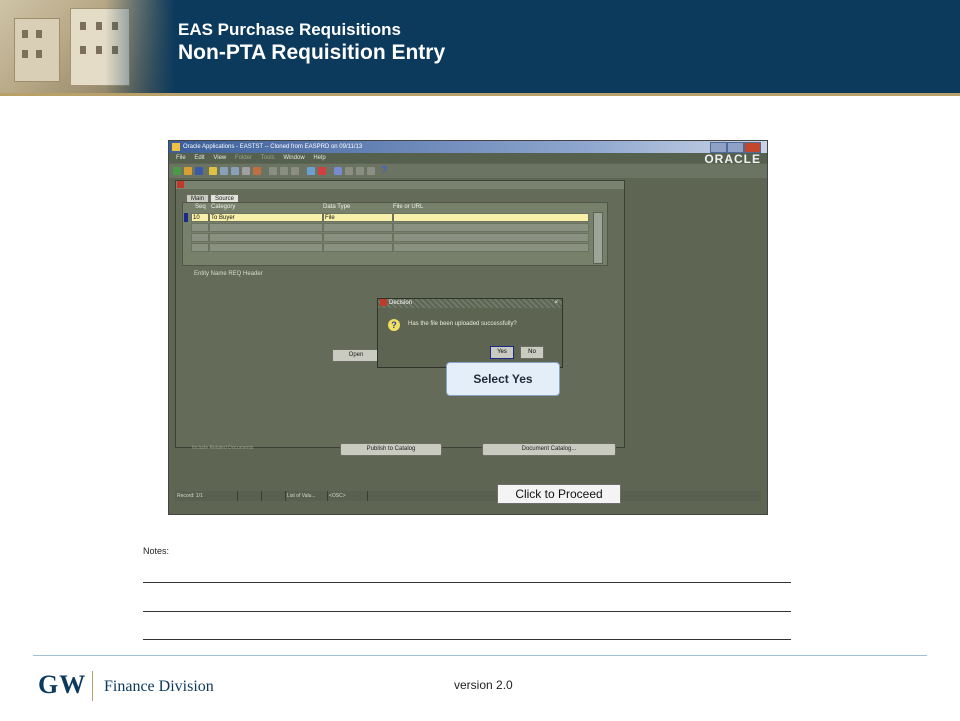 This screenshot has height=721, width=960. I want to click on dialog-close-icon: ×, so click(556, 303).